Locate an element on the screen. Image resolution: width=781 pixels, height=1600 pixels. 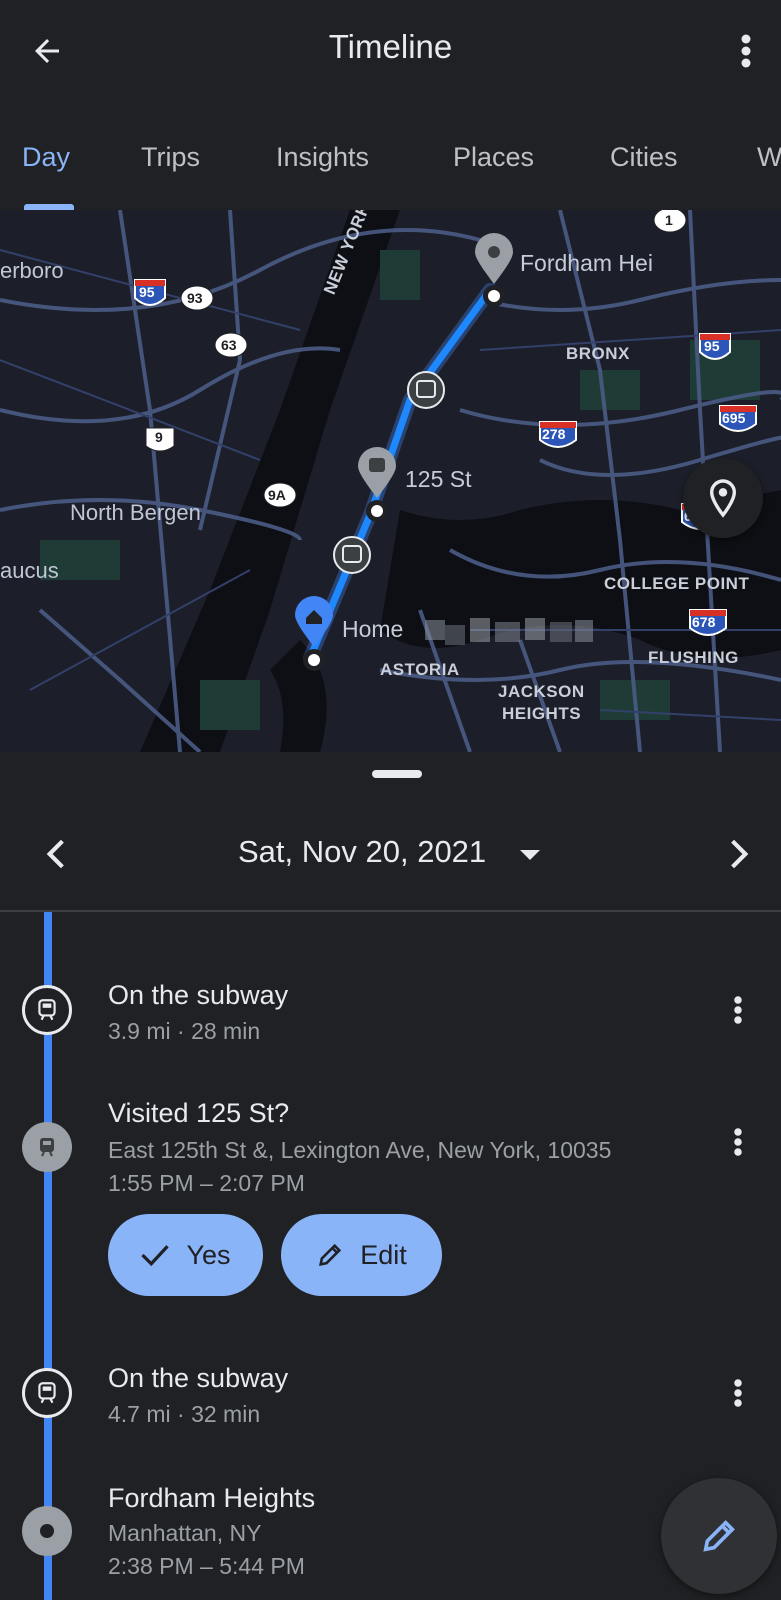
confirm-yes-button: Yes is located at coordinates (185, 1255).